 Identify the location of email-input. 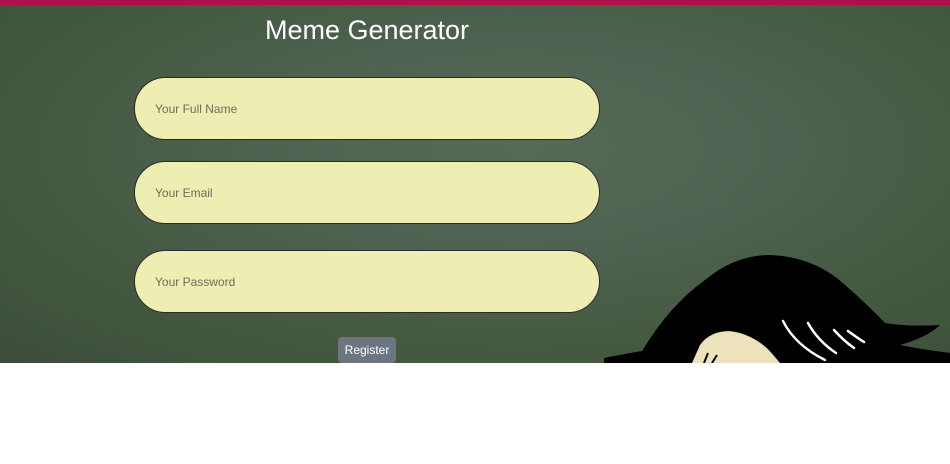
(367, 192).